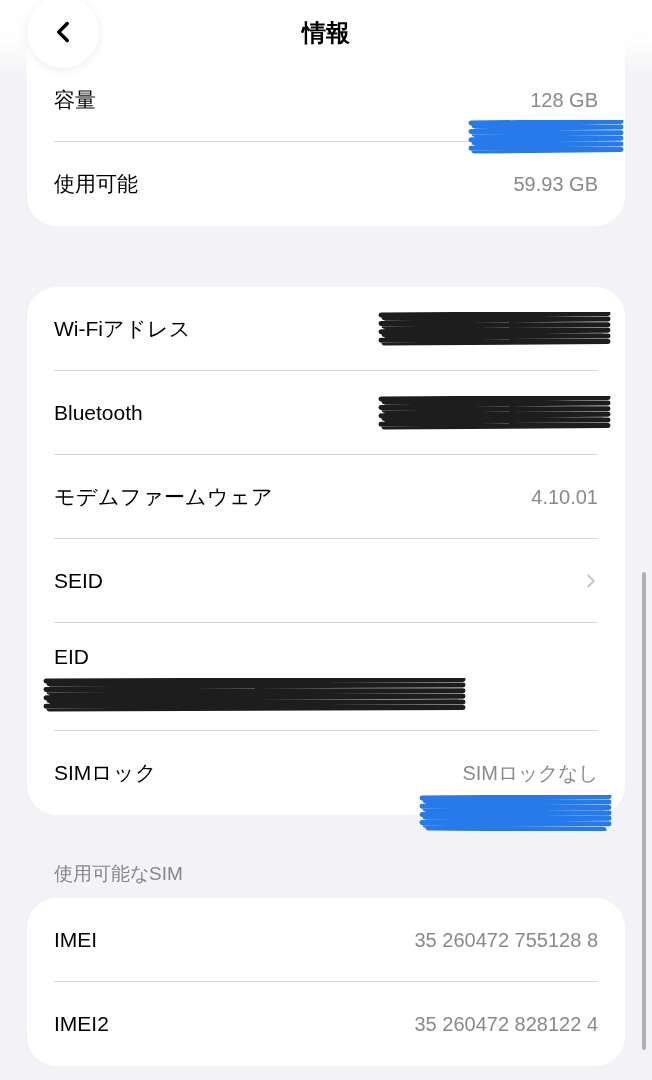  Describe the element at coordinates (530, 773) in the screenshot. I see `row-value: SIMロックなし` at that location.